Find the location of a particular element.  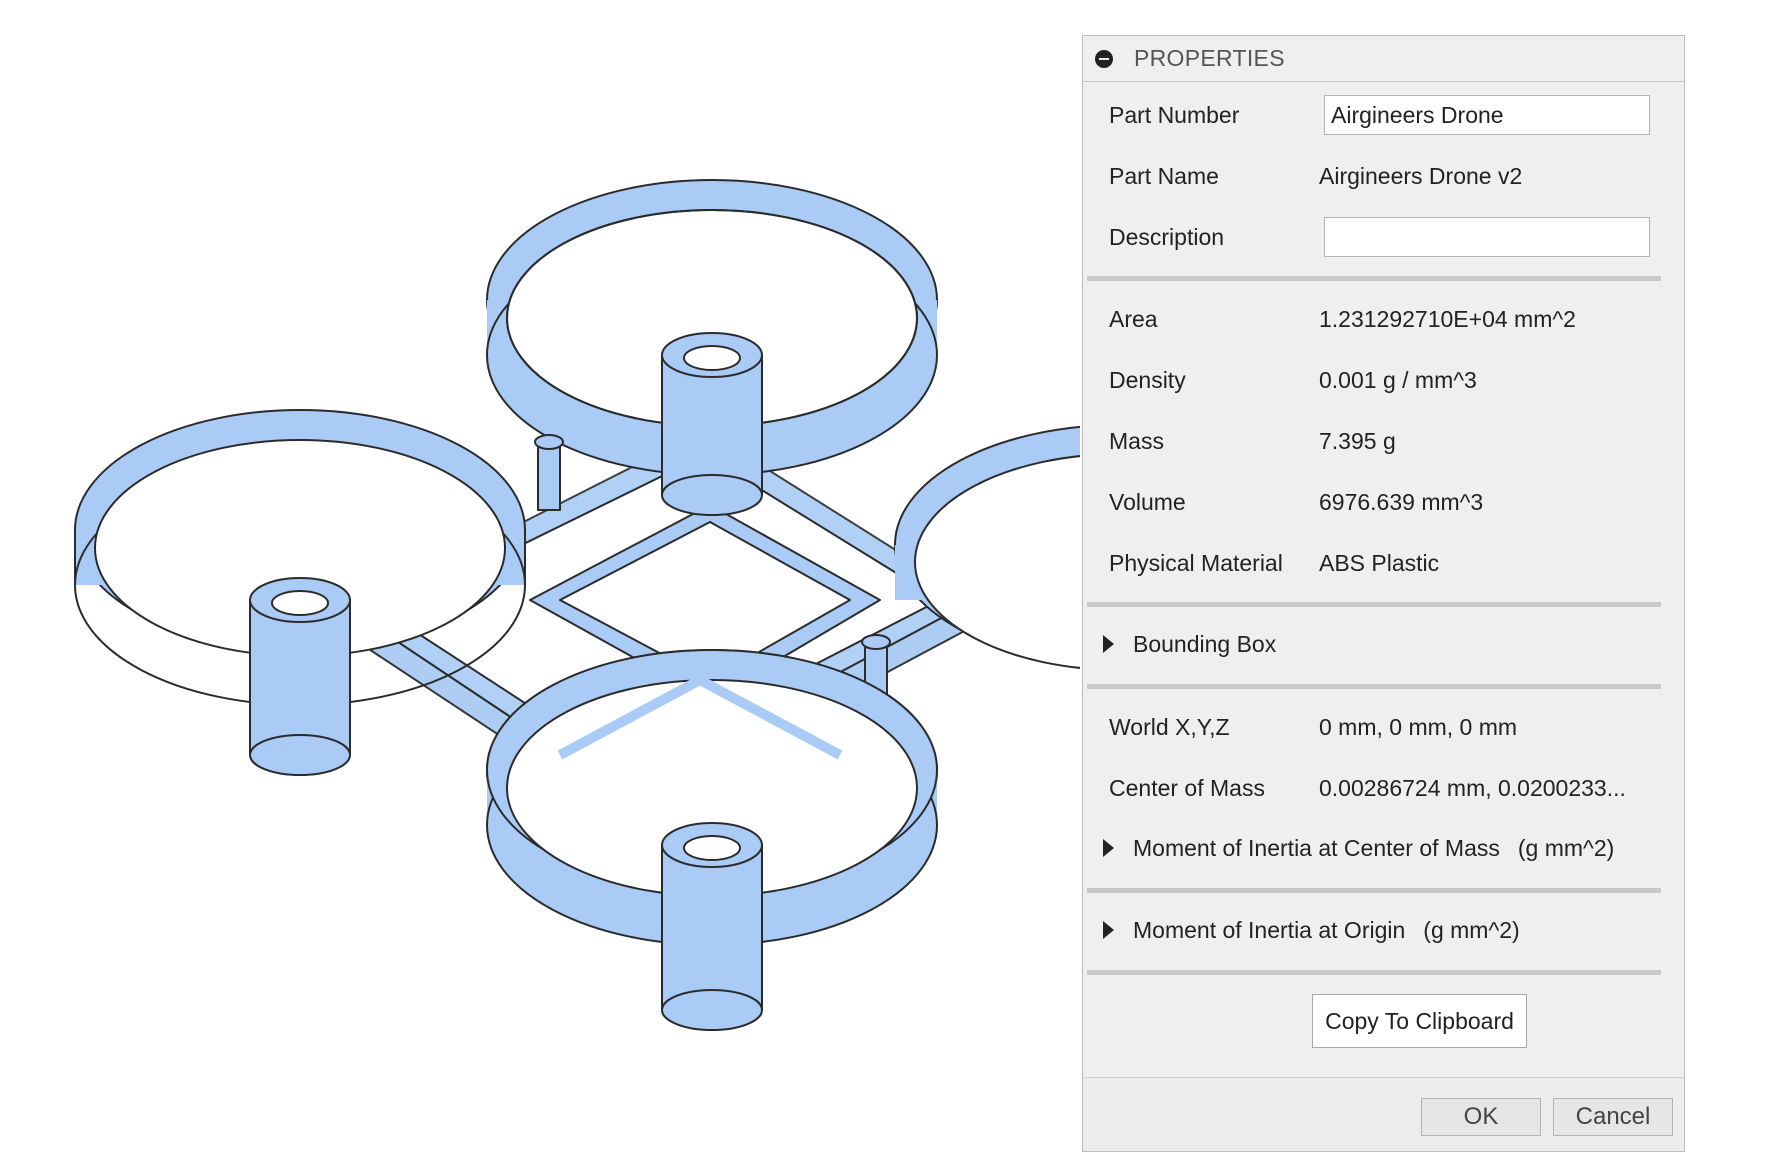

volume-label: Volume is located at coordinates (1147, 501).